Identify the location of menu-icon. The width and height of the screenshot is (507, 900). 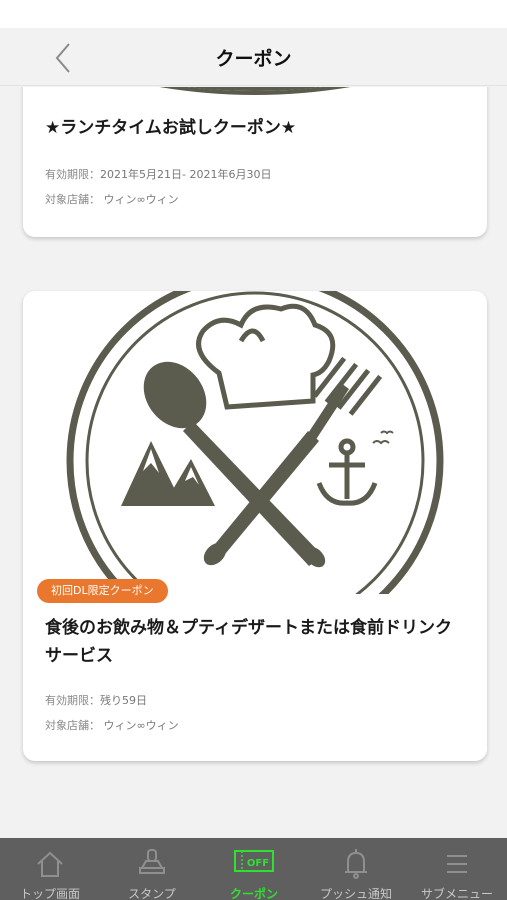
(457, 864).